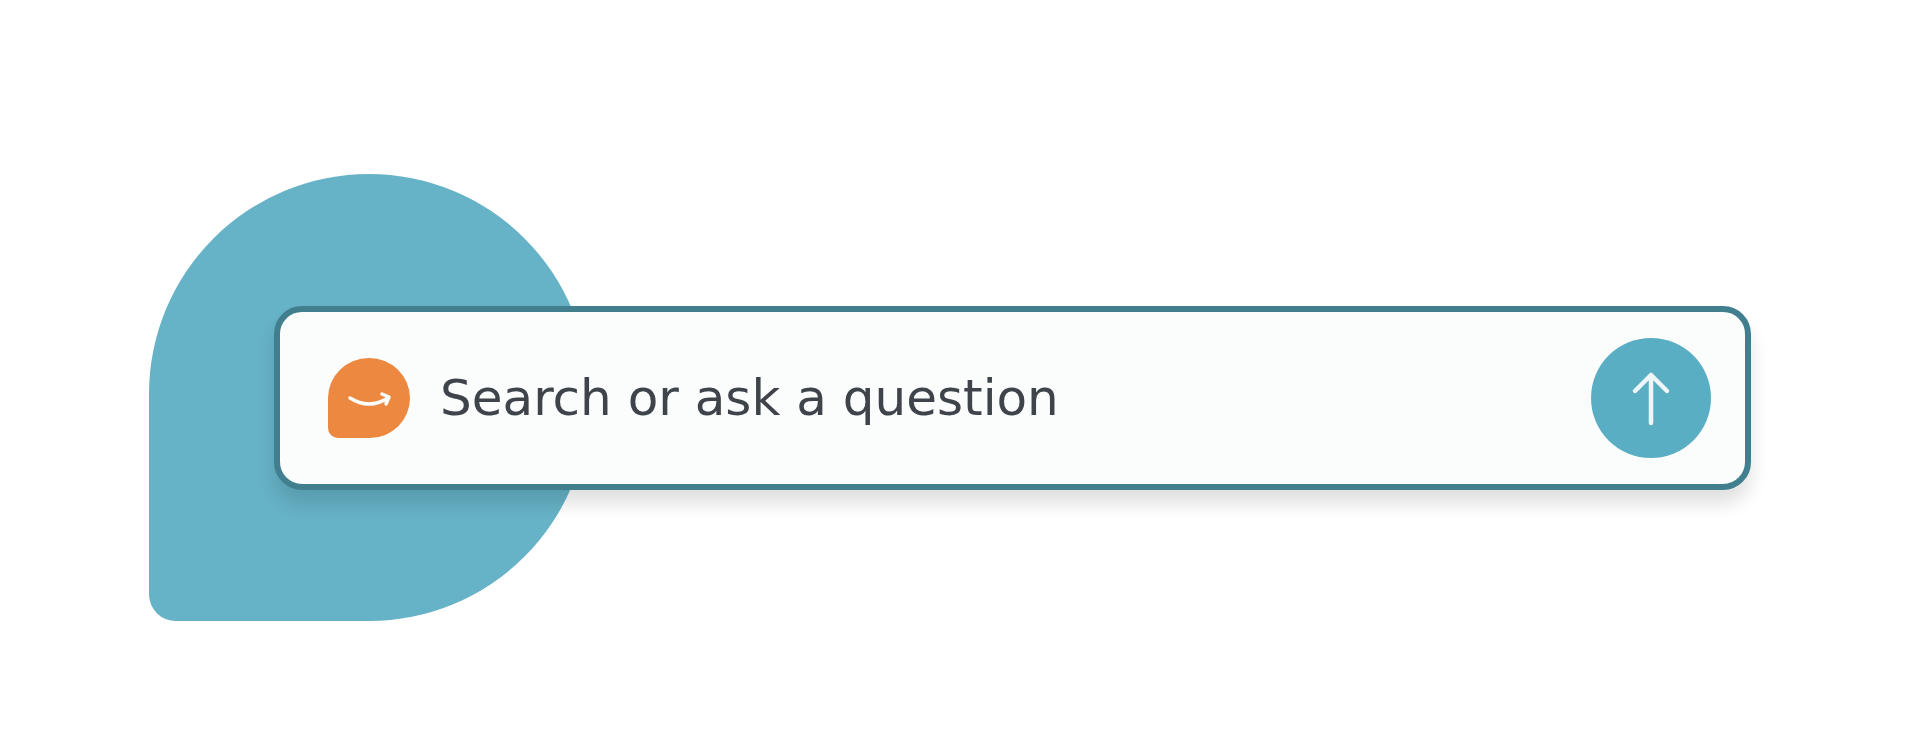 This screenshot has height=742, width=1920. I want to click on search-input: Search or ask a question, so click(1000, 398).